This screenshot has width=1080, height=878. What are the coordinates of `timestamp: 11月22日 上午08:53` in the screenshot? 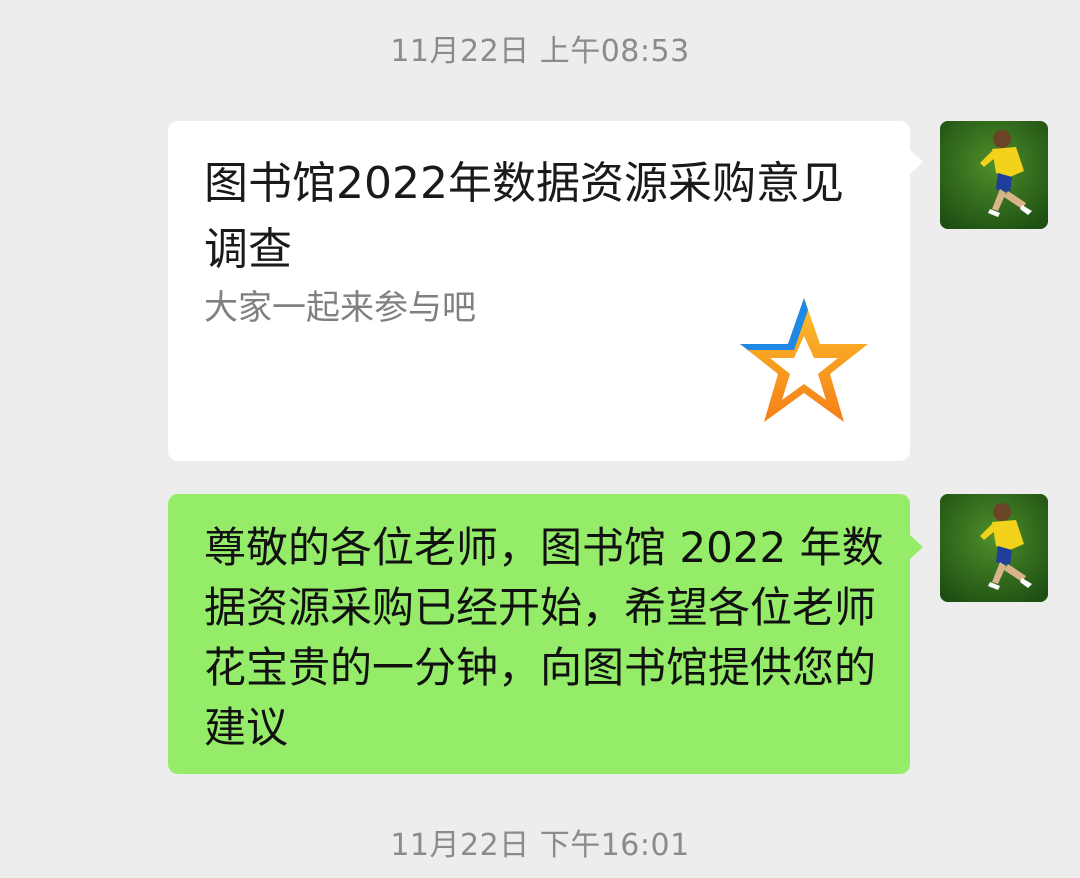 It's located at (540, 51).